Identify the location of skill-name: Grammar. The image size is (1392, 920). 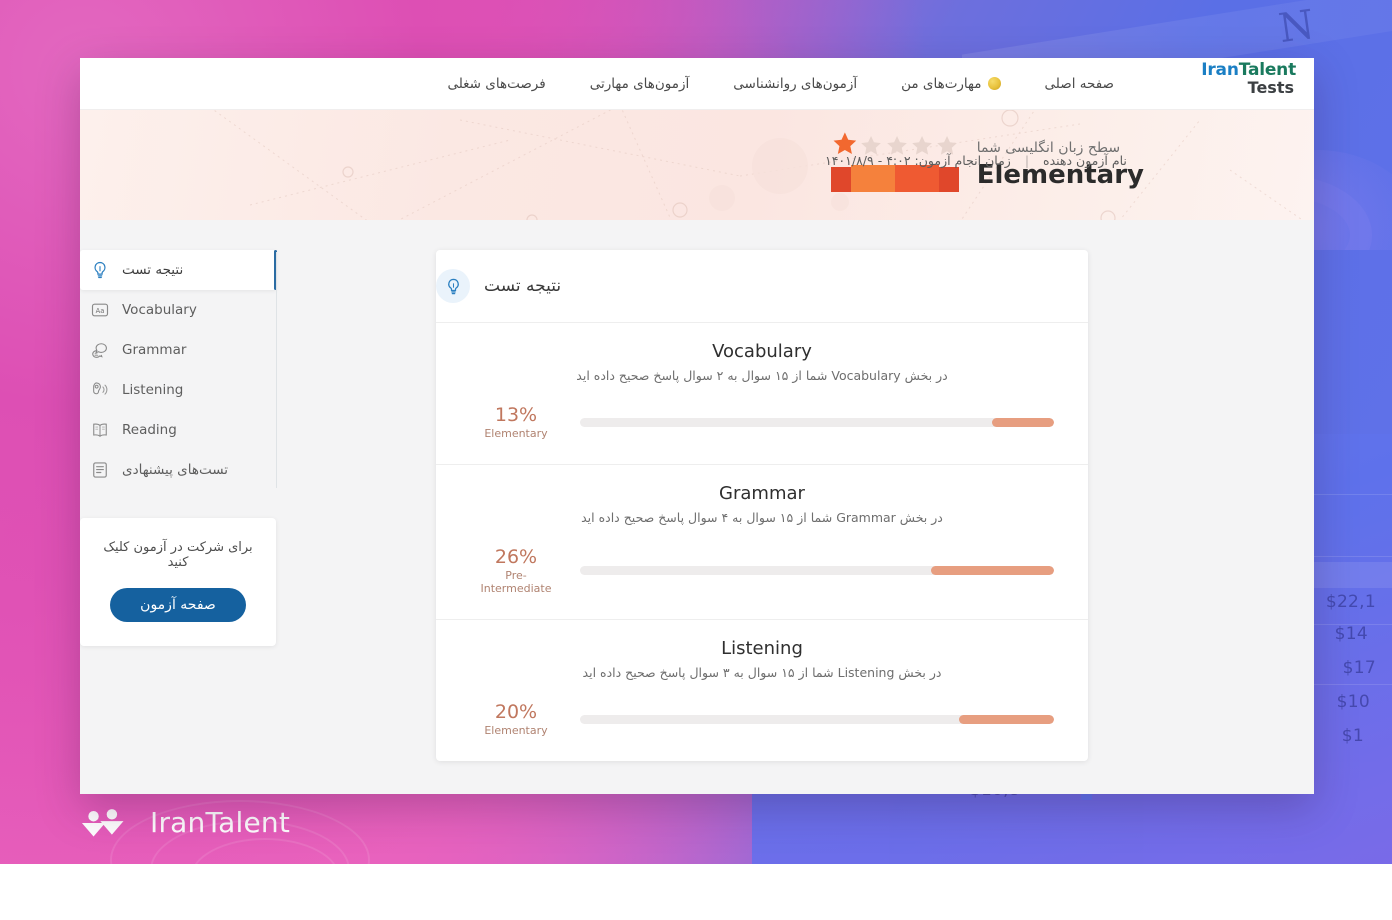
(762, 493).